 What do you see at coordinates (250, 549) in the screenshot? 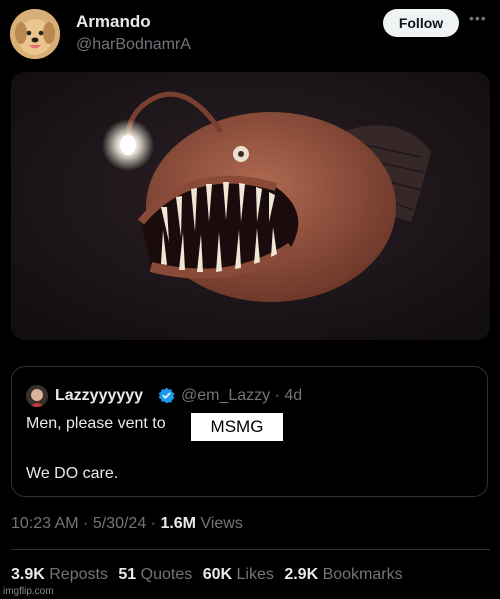
I see `divider` at bounding box center [250, 549].